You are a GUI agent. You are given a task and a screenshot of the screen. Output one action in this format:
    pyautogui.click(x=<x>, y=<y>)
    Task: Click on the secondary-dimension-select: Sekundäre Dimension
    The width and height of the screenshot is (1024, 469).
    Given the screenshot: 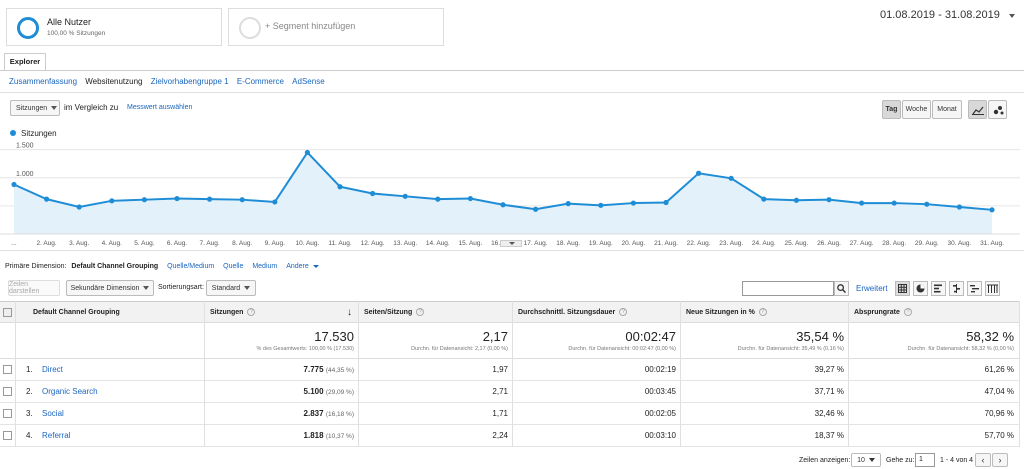 What is the action you would take?
    pyautogui.click(x=110, y=288)
    